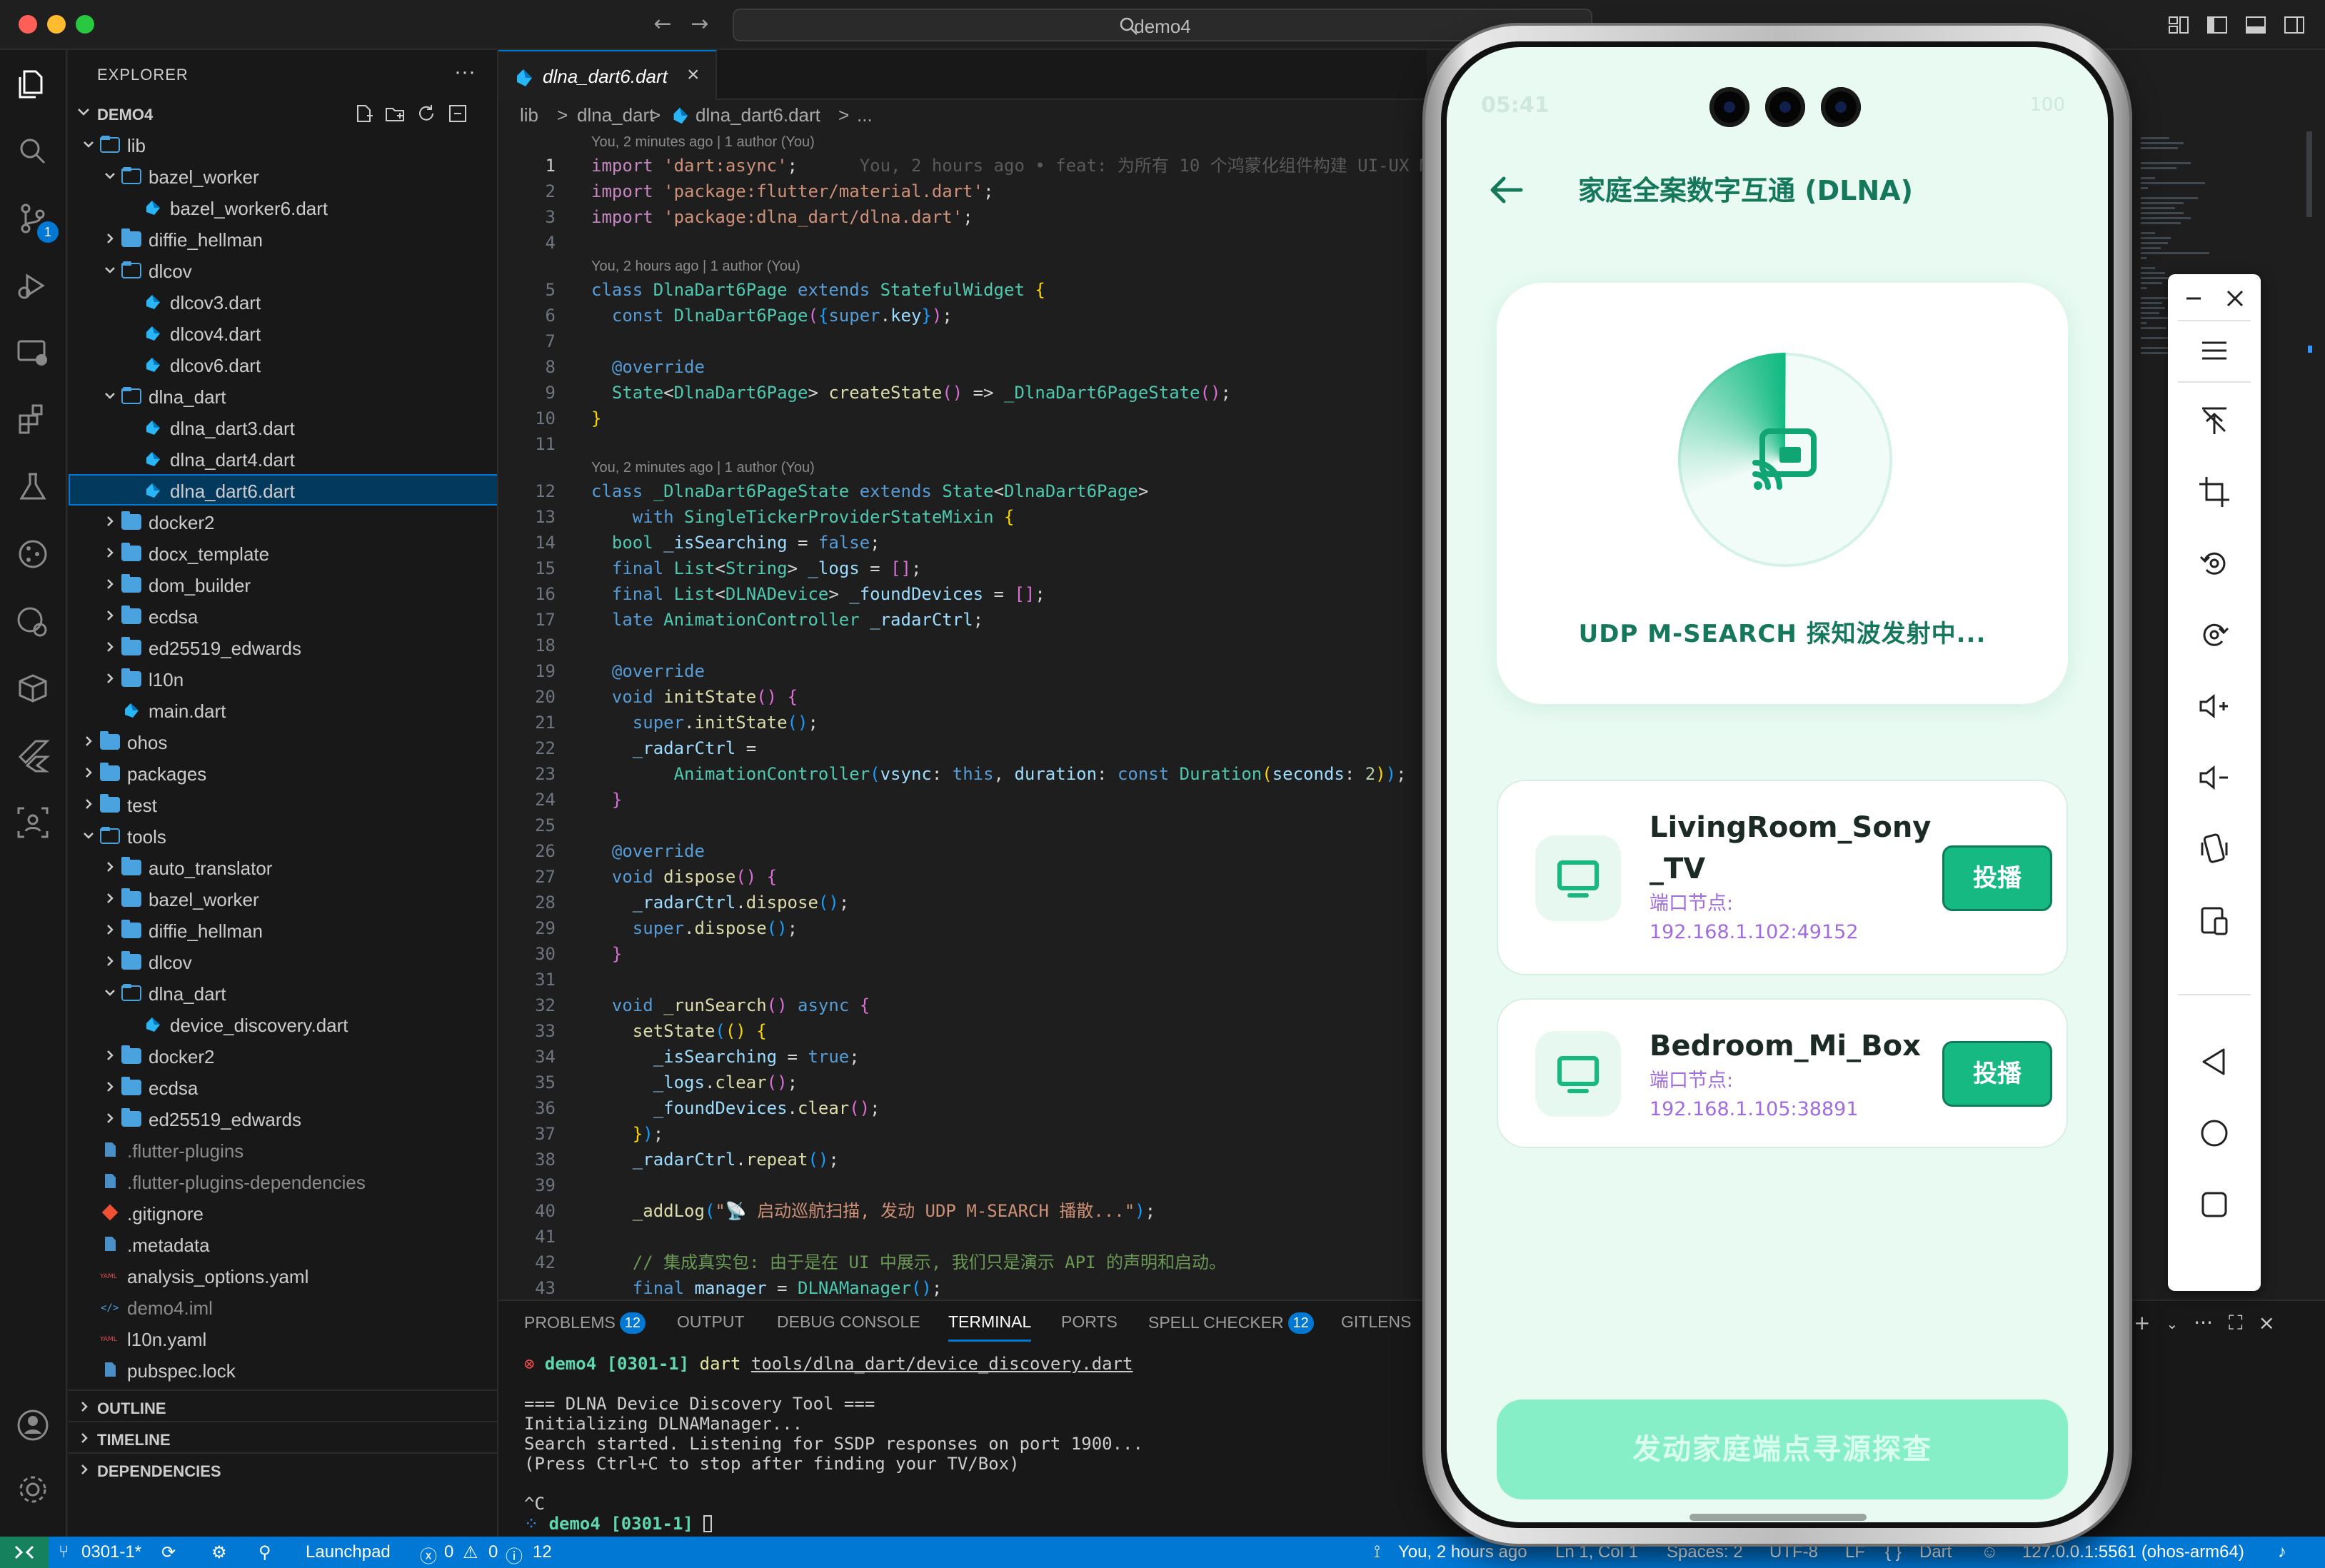  Describe the element at coordinates (56, 24) in the screenshot. I see `window-minimize-button` at that location.